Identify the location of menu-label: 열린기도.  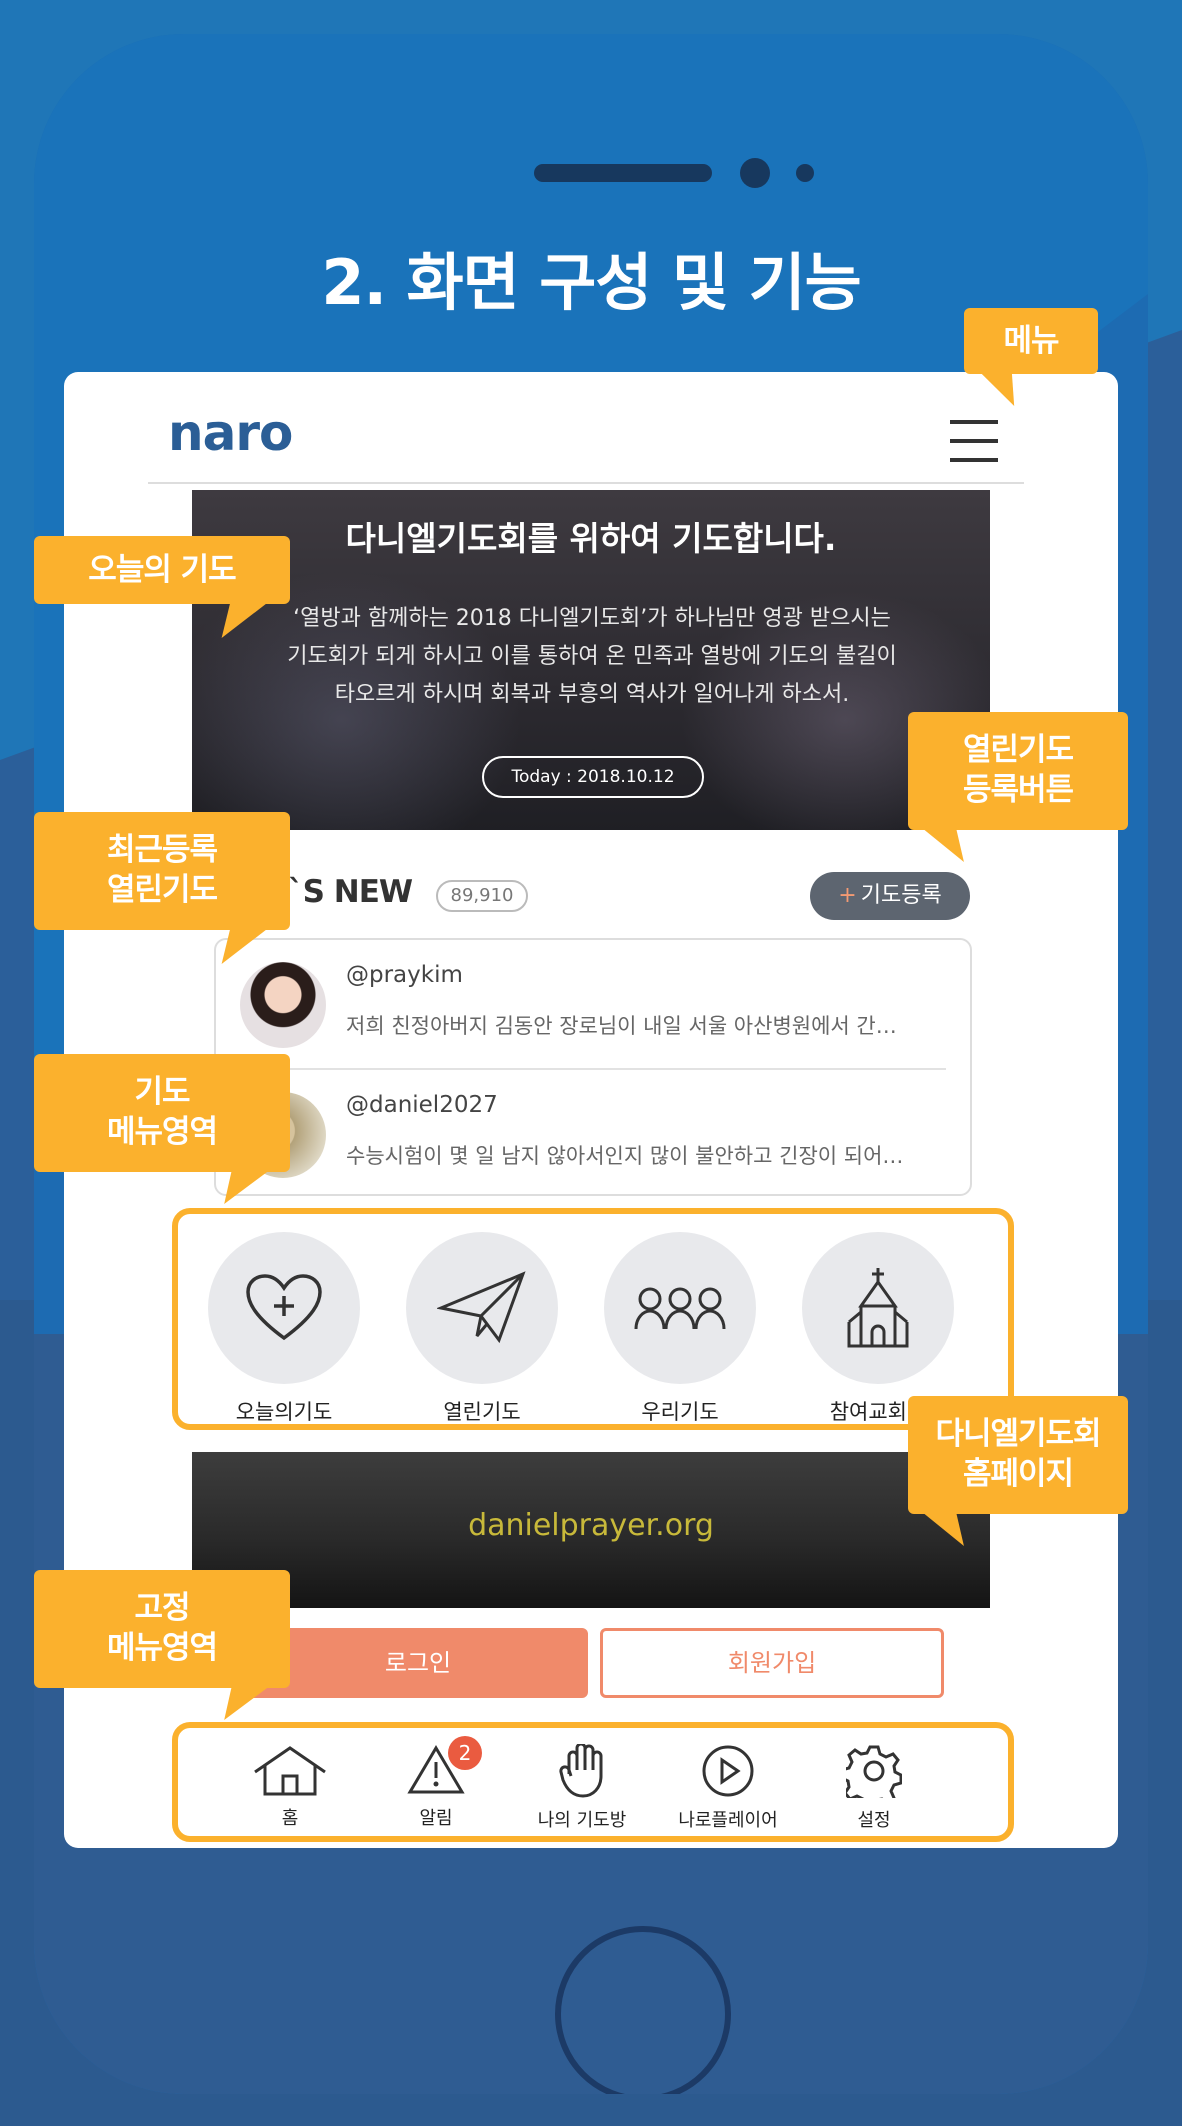
(482, 1412).